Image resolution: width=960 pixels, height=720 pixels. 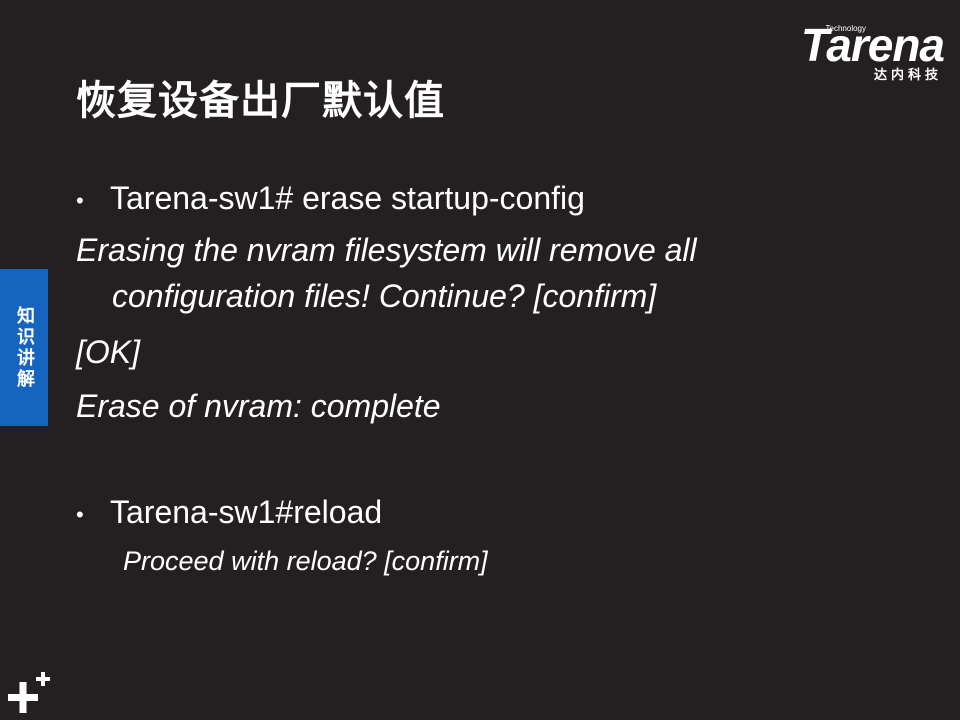 What do you see at coordinates (872, 45) in the screenshot?
I see `logo-brand-text: Tarena` at bounding box center [872, 45].